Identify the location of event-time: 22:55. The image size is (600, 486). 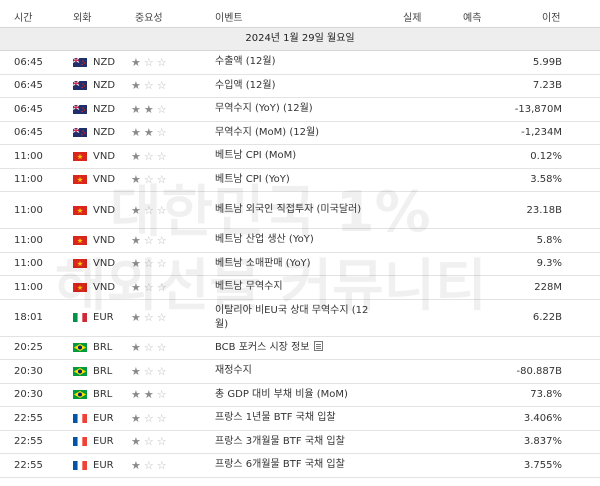
(28, 442).